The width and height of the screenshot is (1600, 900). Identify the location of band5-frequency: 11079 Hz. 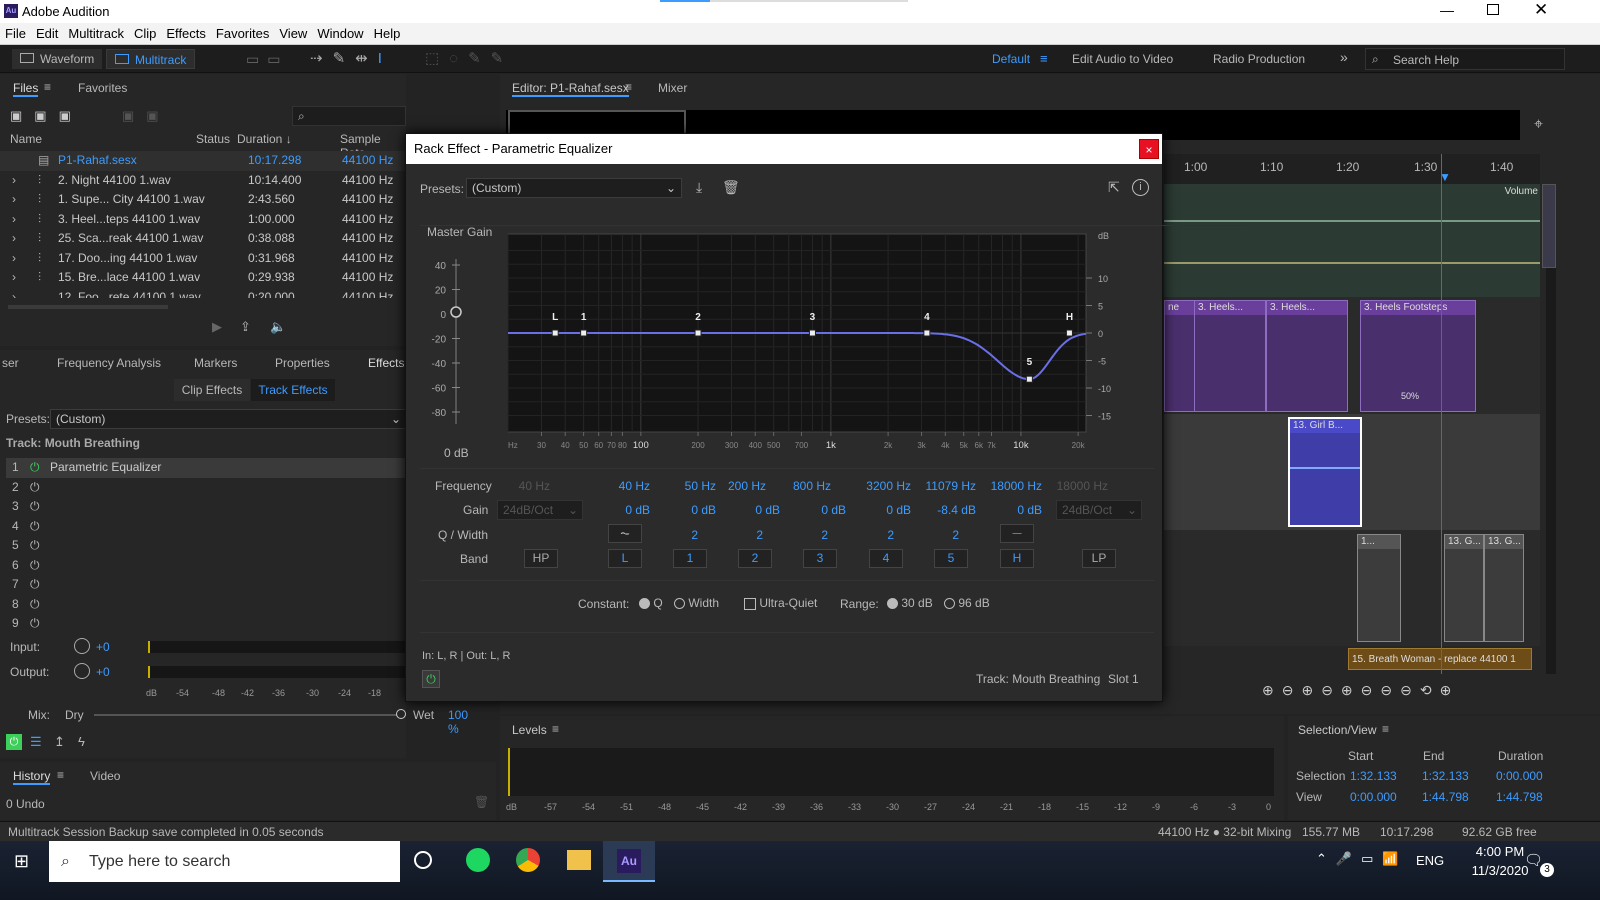
(945, 486).